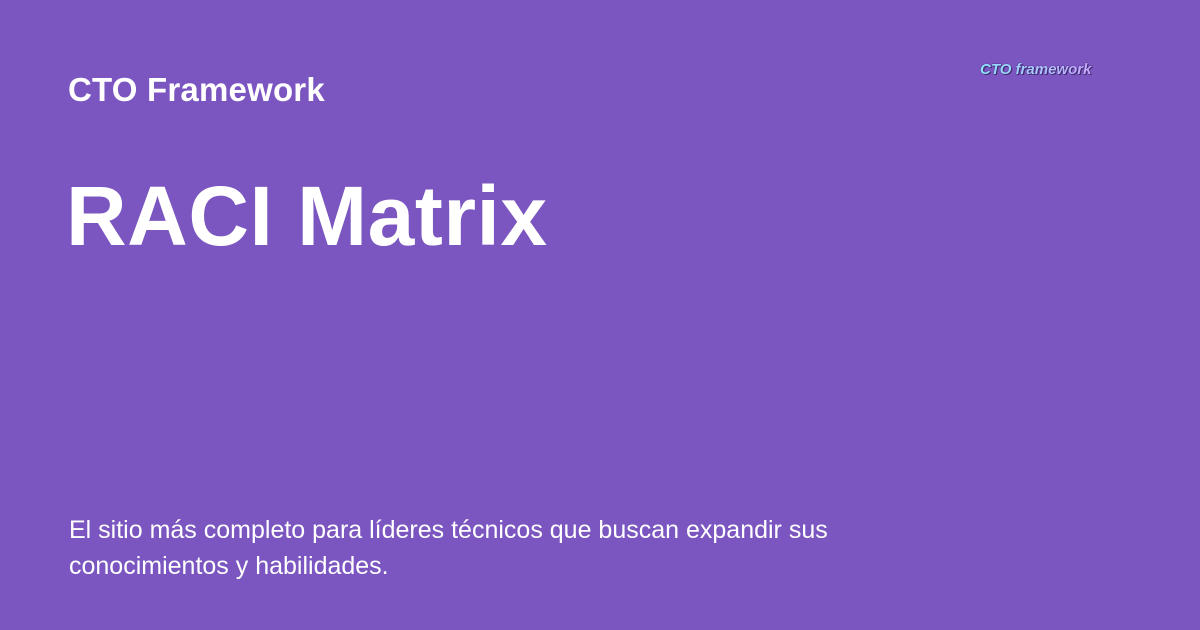 This screenshot has width=1200, height=630. Describe the element at coordinates (196, 89) in the screenshot. I see `site-name: CTO Framework` at that location.